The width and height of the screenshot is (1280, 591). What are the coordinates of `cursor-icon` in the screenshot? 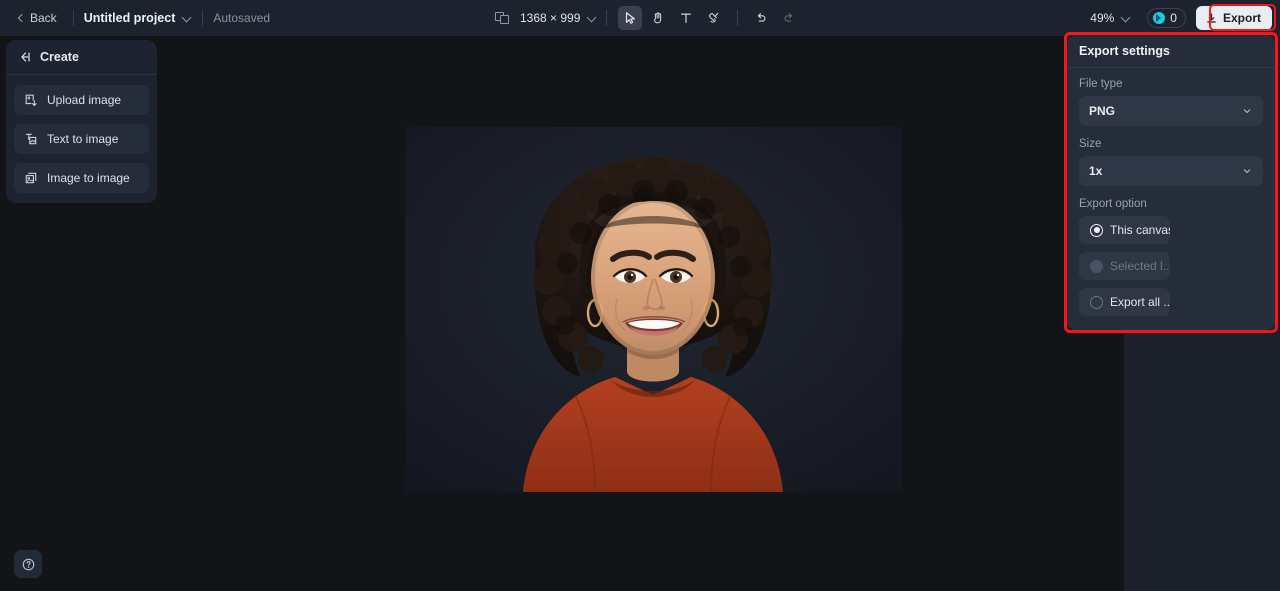 It's located at (631, 18).